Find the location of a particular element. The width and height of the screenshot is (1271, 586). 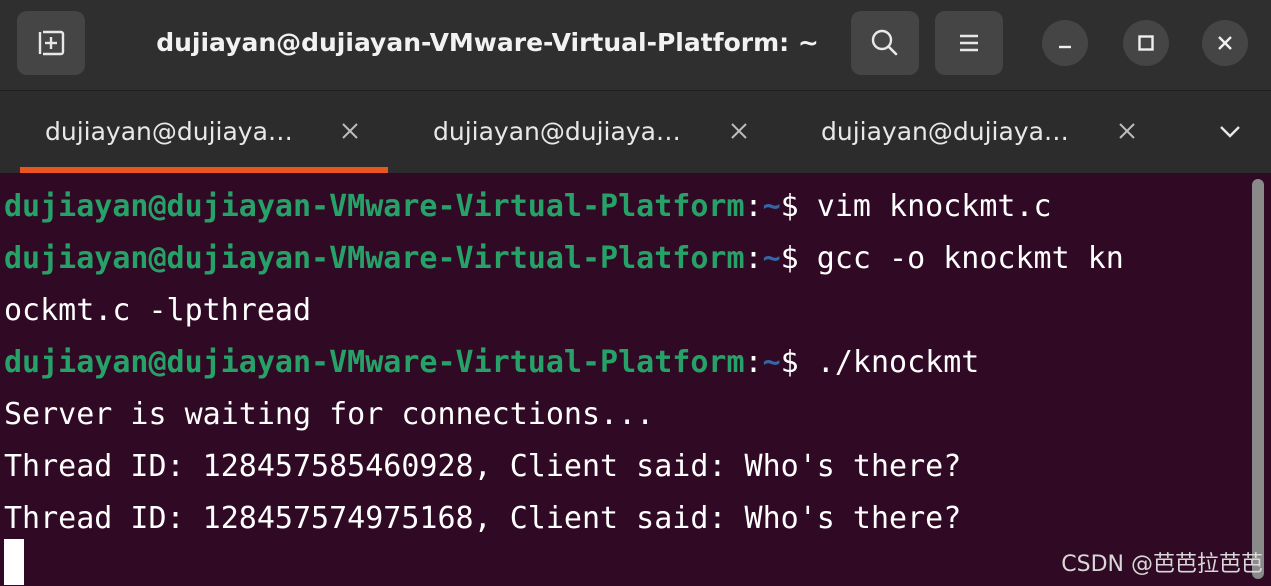

text-cursor is located at coordinates (14, 562).